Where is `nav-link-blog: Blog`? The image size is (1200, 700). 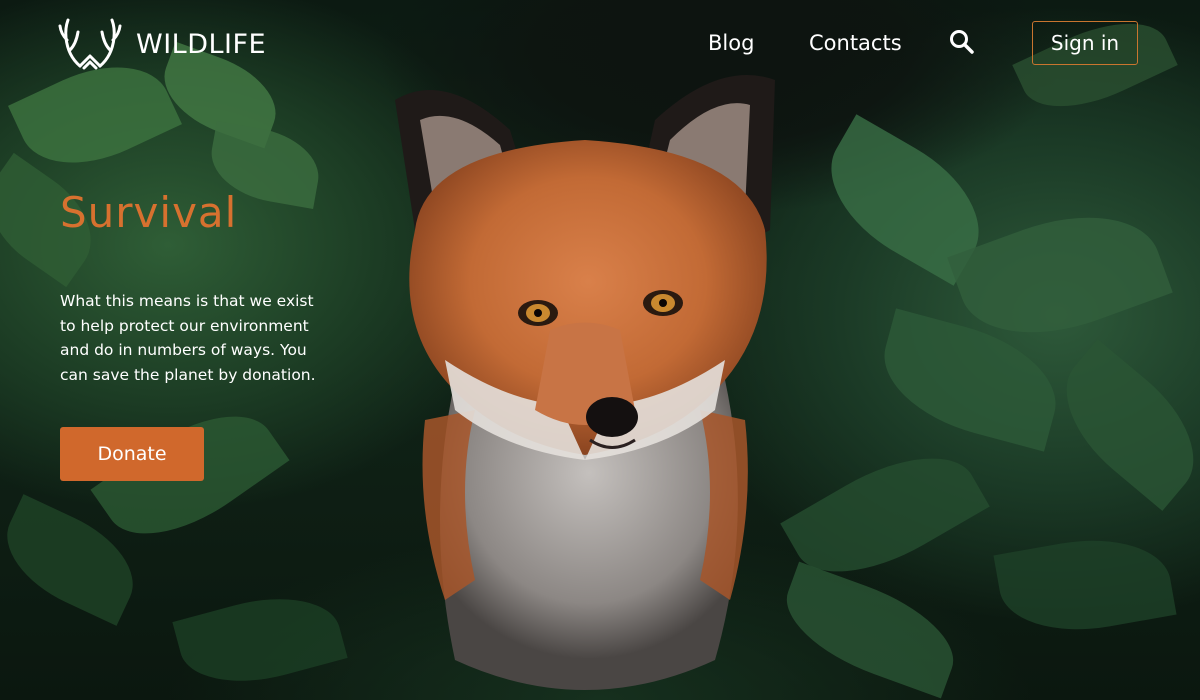 nav-link-blog: Blog is located at coordinates (731, 43).